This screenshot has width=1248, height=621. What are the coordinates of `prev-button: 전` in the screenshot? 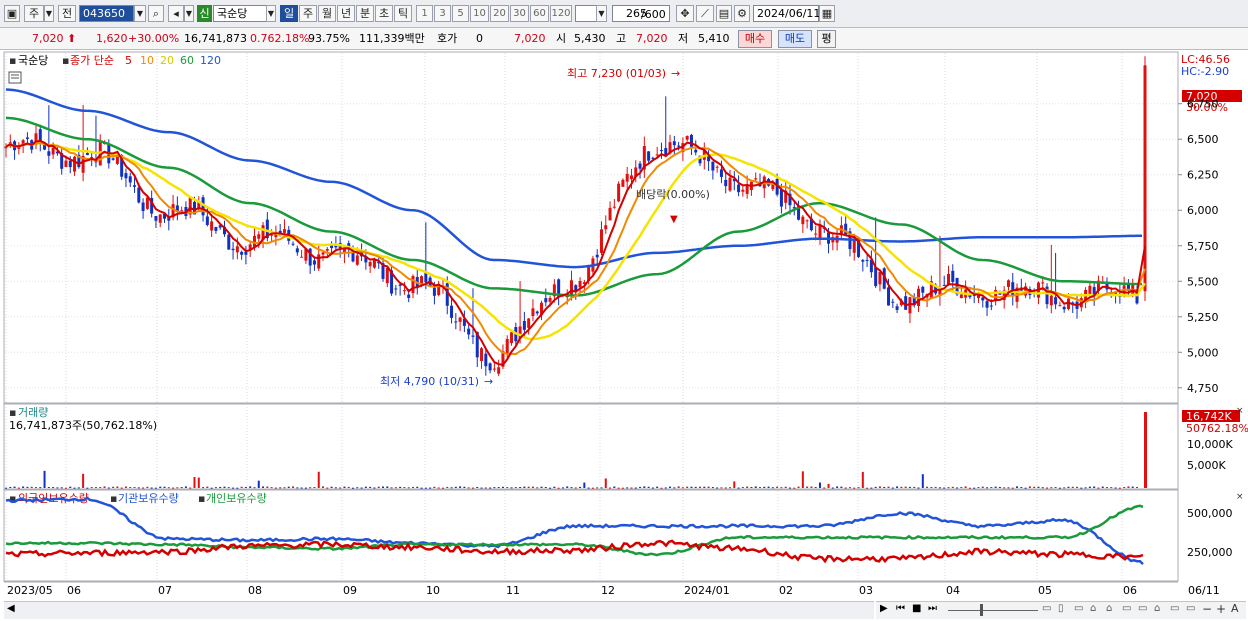 It's located at (67, 13).